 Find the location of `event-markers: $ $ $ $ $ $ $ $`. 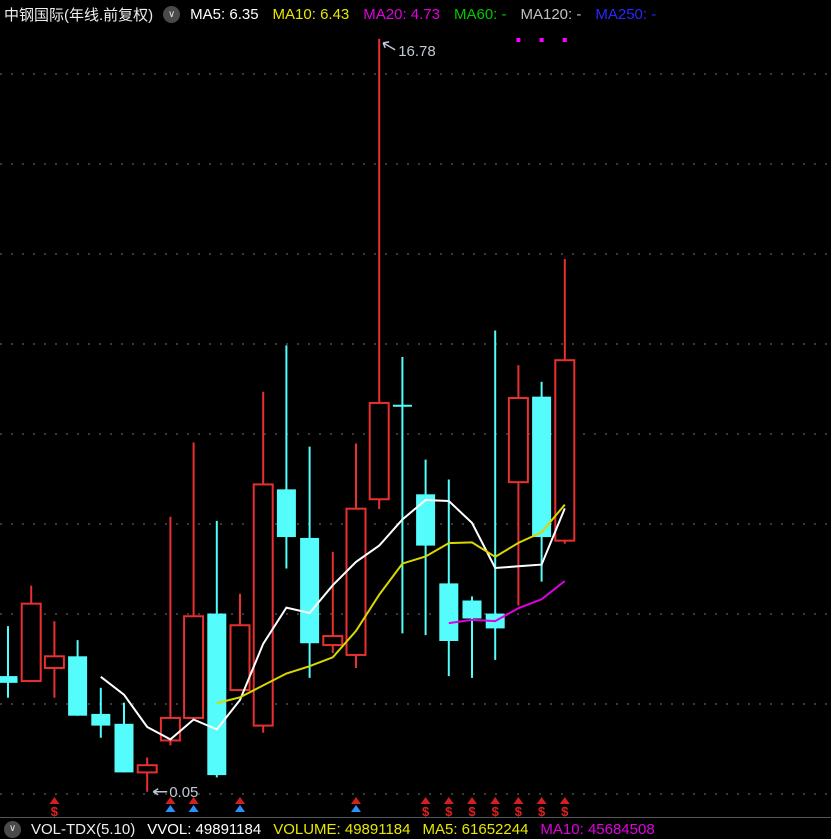

event-markers: $ $ $ $ $ $ $ $ is located at coordinates (309, 808).